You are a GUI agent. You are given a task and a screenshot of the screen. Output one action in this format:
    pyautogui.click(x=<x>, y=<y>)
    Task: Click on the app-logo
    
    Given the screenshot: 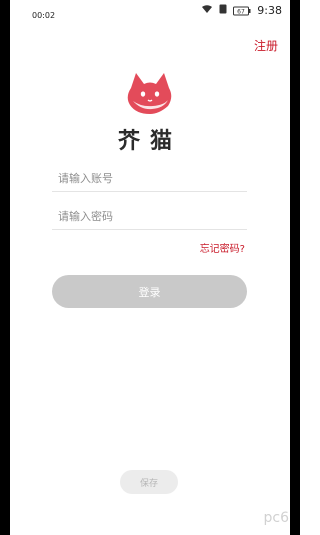 What is the action you would take?
    pyautogui.click(x=150, y=93)
    